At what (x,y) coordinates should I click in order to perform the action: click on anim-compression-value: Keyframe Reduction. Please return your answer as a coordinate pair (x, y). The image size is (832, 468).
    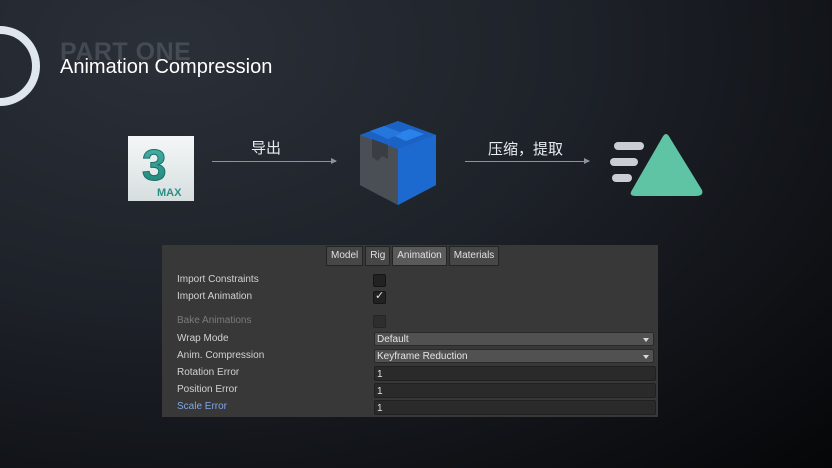
    Looking at the image, I should click on (422, 356).